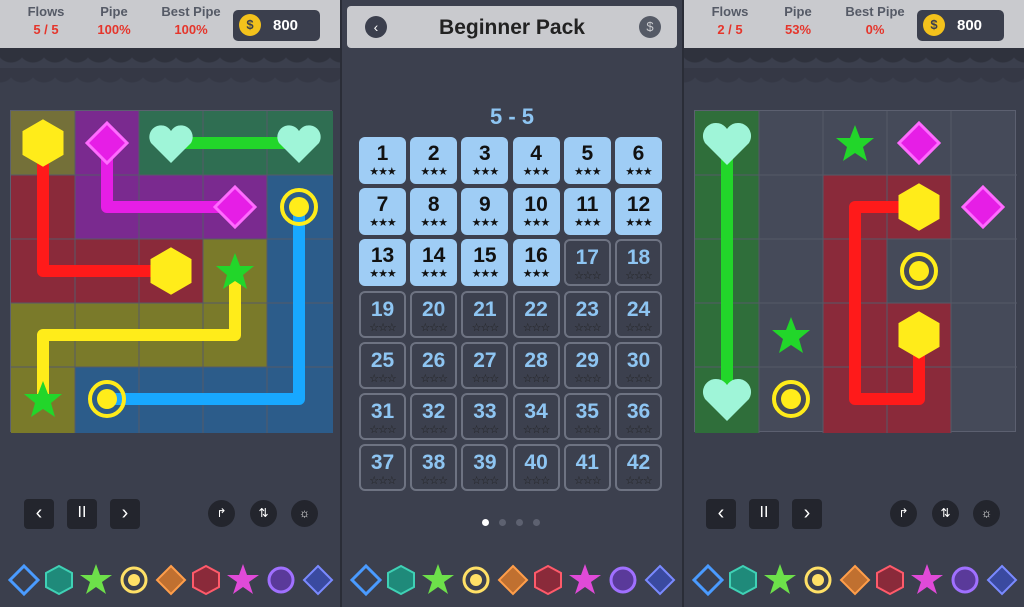 The image size is (1024, 607). I want to click on circle-icon, so click(965, 580).